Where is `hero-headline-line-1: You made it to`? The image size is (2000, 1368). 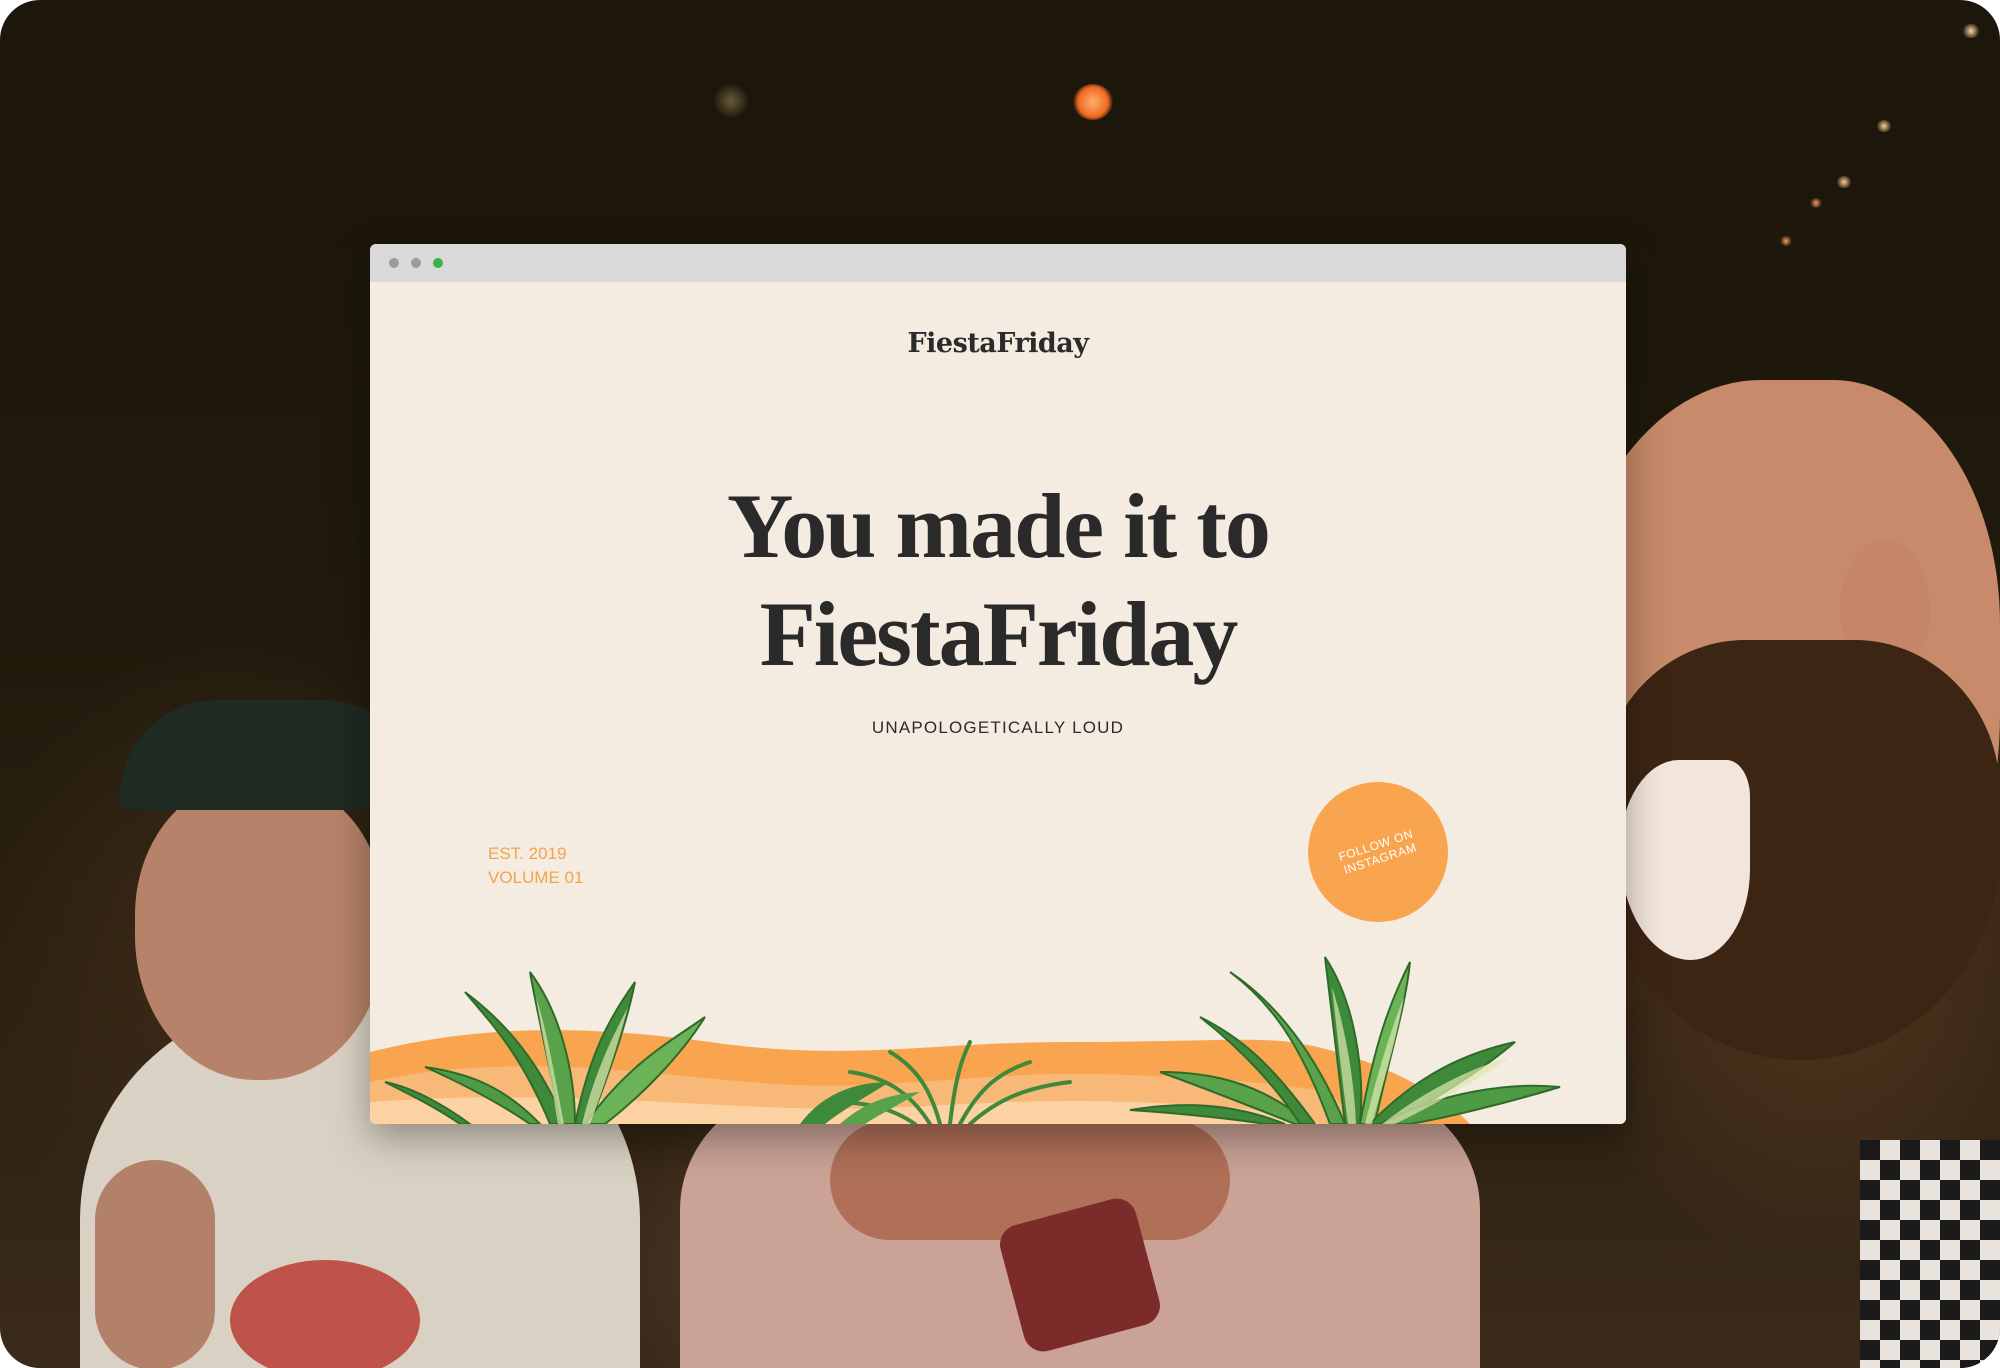
hero-headline-line-1: You made it to is located at coordinates (999, 526).